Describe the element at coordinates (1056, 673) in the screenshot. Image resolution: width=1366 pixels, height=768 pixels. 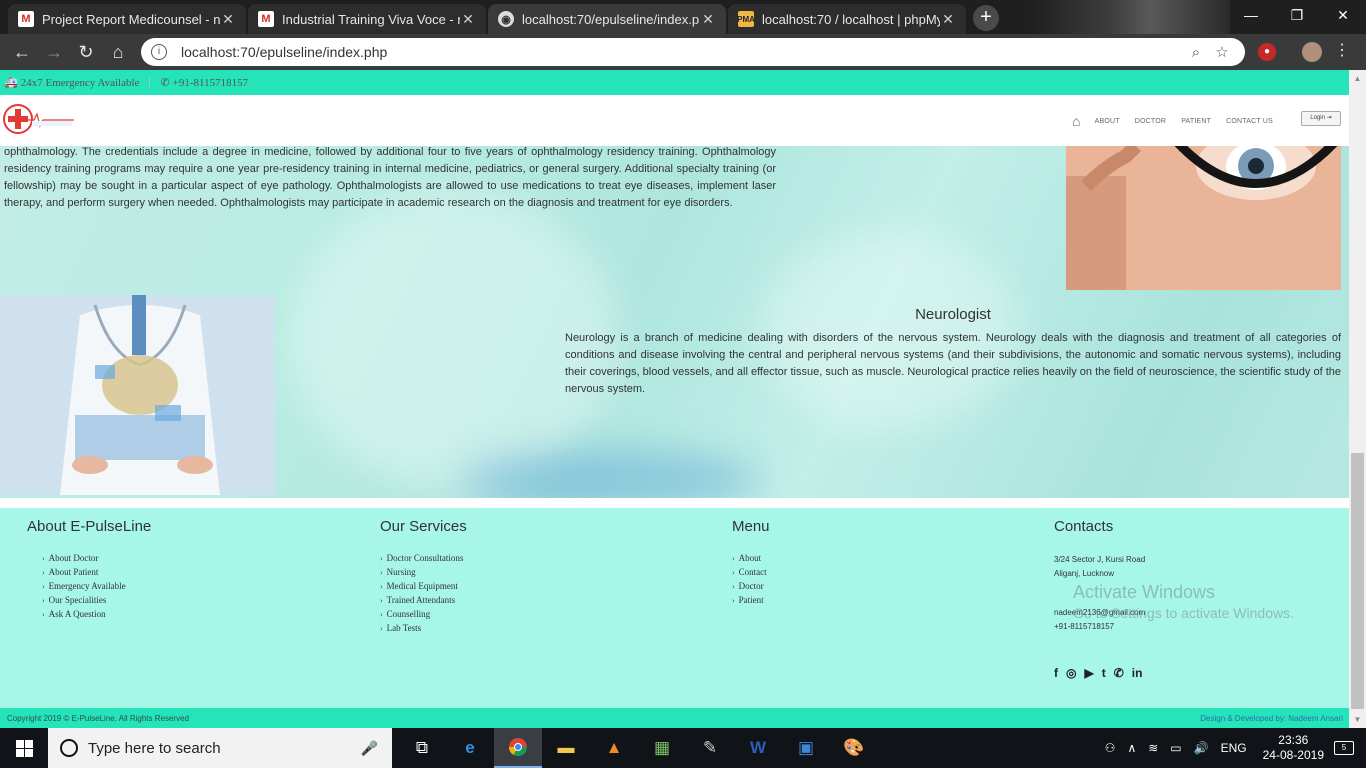
I see `facebook-icon: f` at that location.